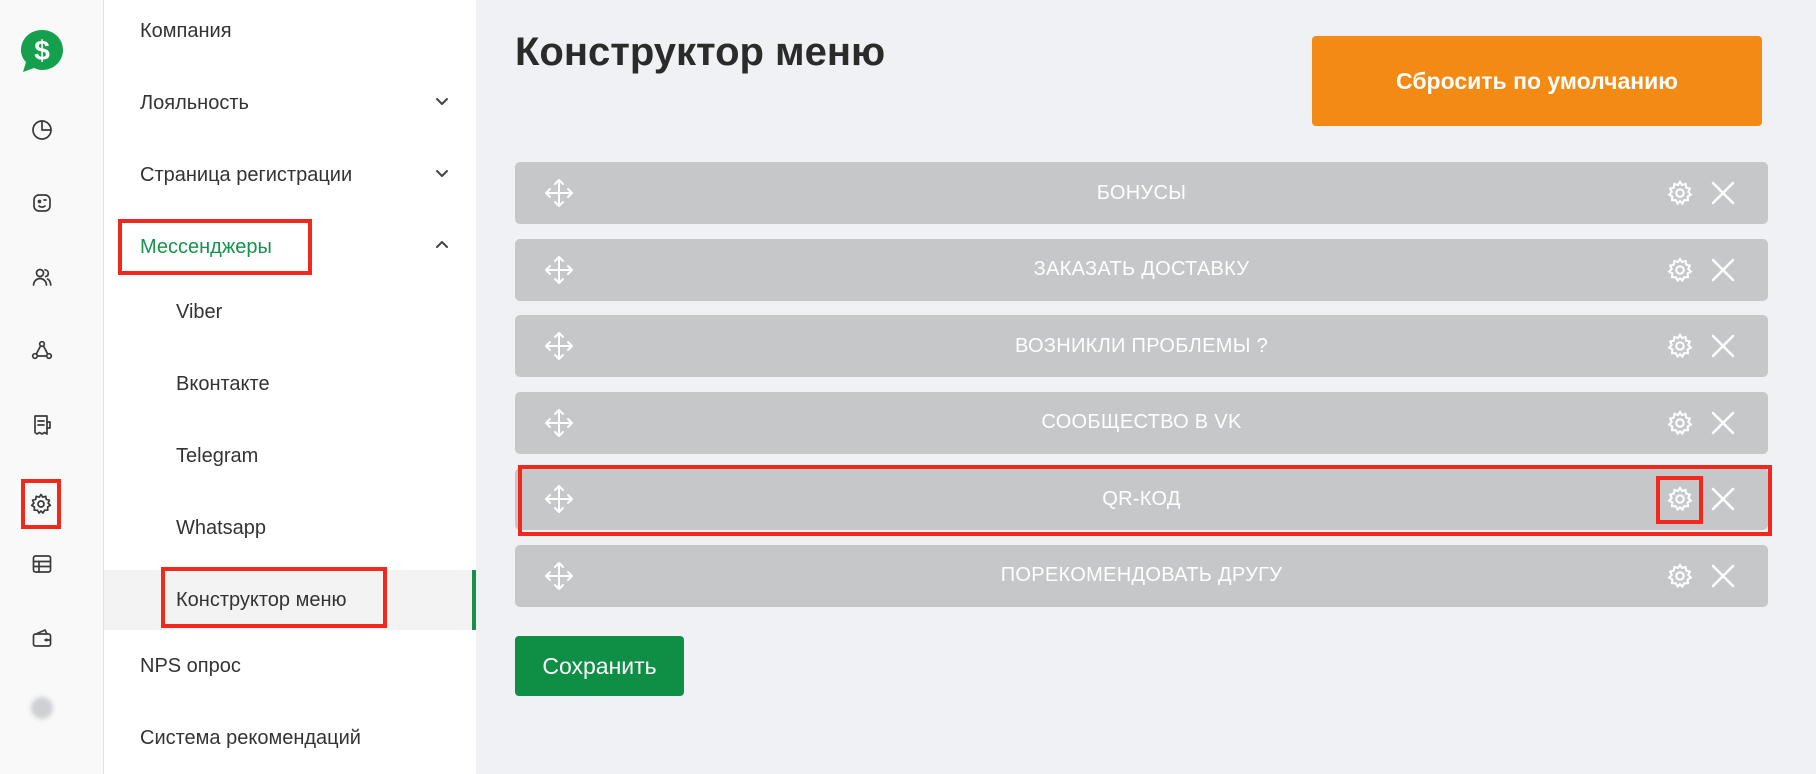 The image size is (1816, 774). Describe the element at coordinates (274, 597) in the screenshot. I see `highlight-menu-builder` at that location.